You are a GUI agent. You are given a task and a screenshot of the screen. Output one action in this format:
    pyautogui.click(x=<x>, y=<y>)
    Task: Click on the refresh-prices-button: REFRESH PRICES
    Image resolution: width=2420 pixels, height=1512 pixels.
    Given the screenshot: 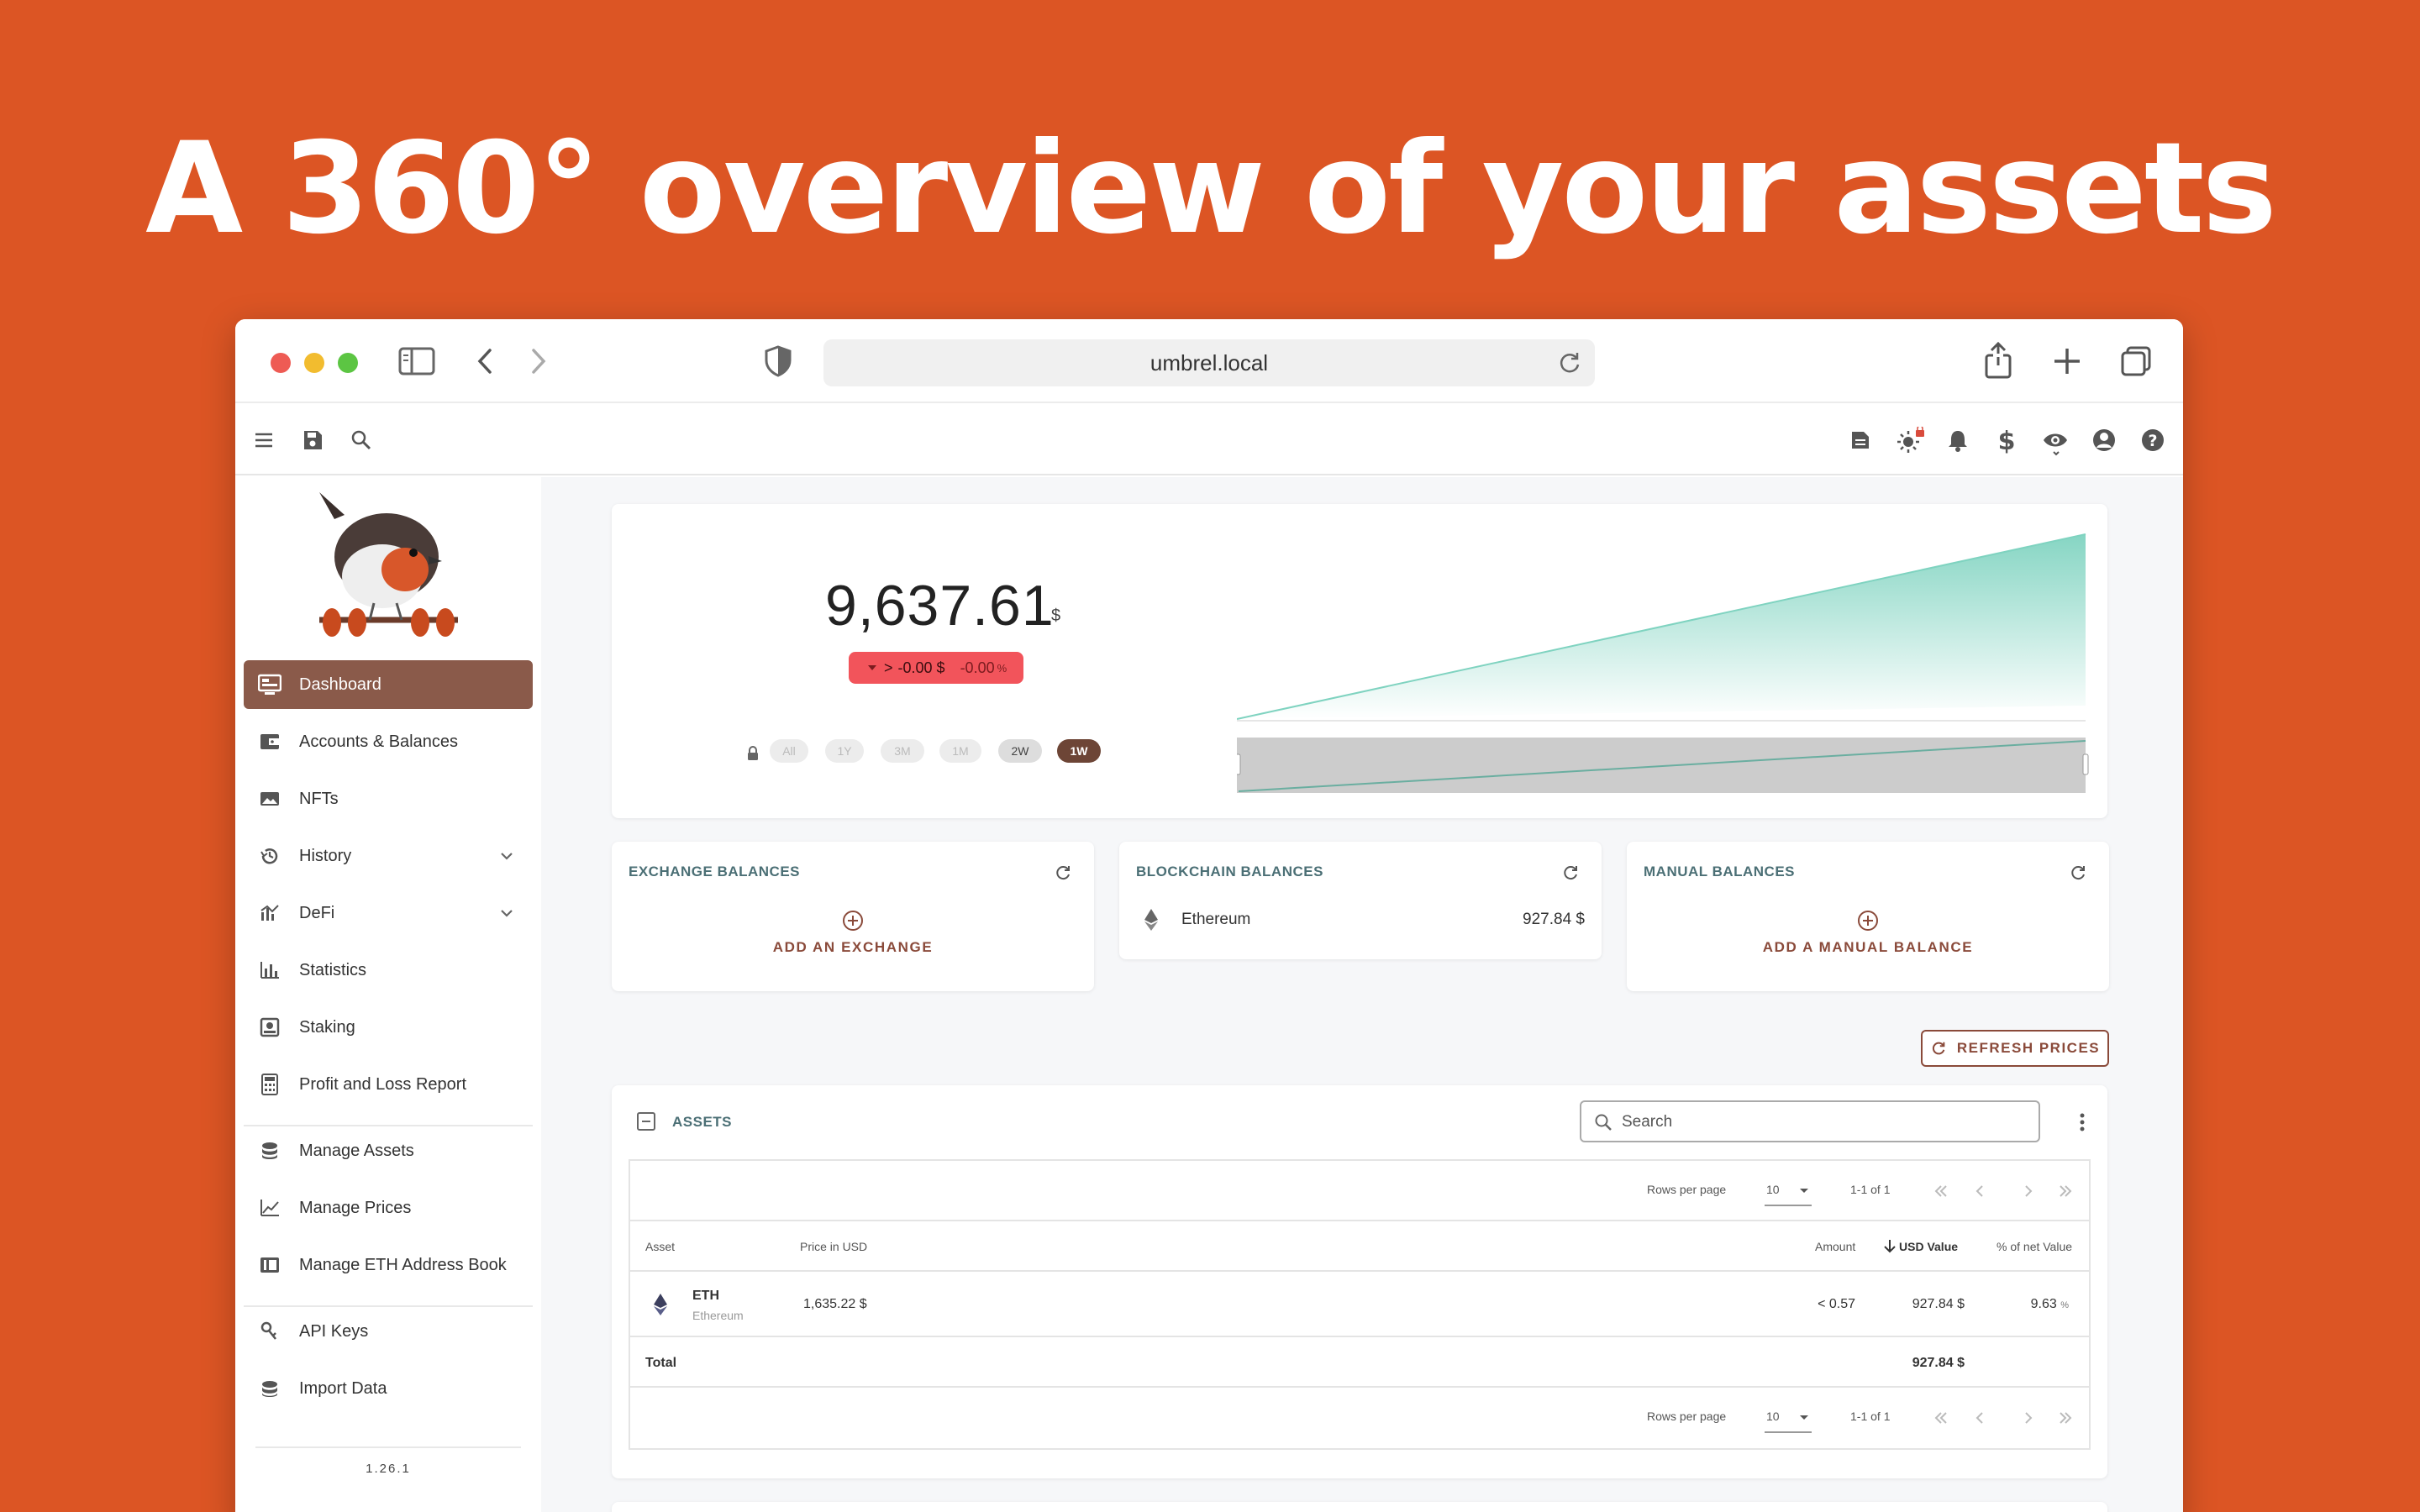 What is the action you would take?
    pyautogui.click(x=2015, y=1048)
    